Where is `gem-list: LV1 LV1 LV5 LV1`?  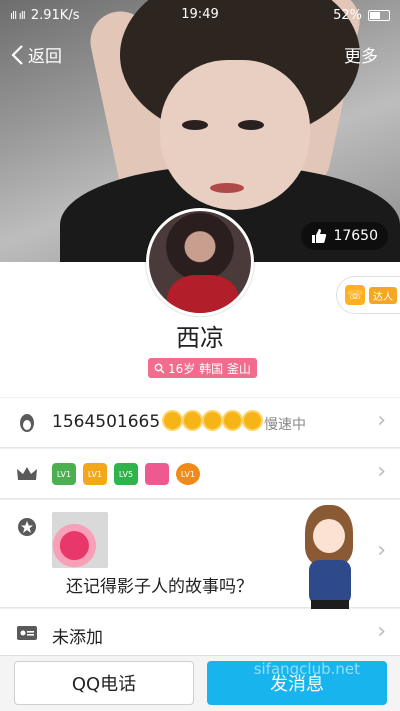 gem-list: LV1 LV1 LV5 LV1 is located at coordinates (126, 474).